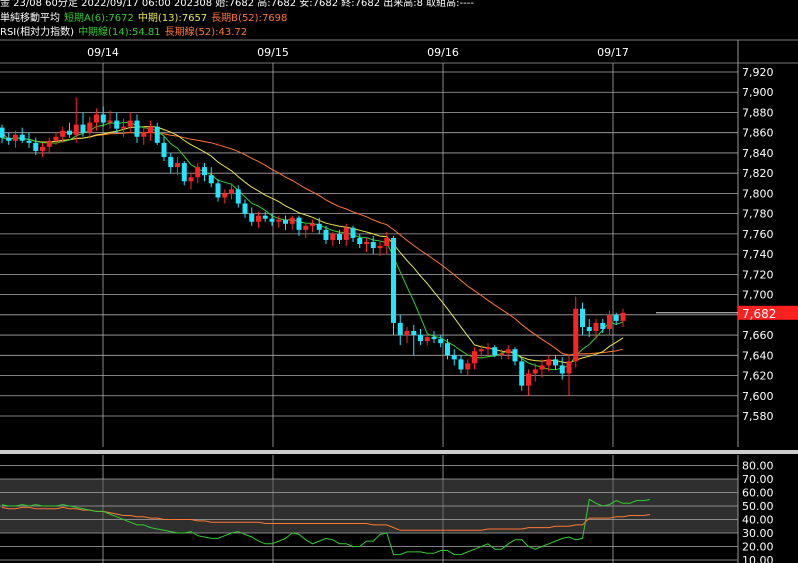 The height and width of the screenshot is (563, 798). Describe the element at coordinates (758, 295) in the screenshot. I see `price-tick-label: 7,700` at that location.